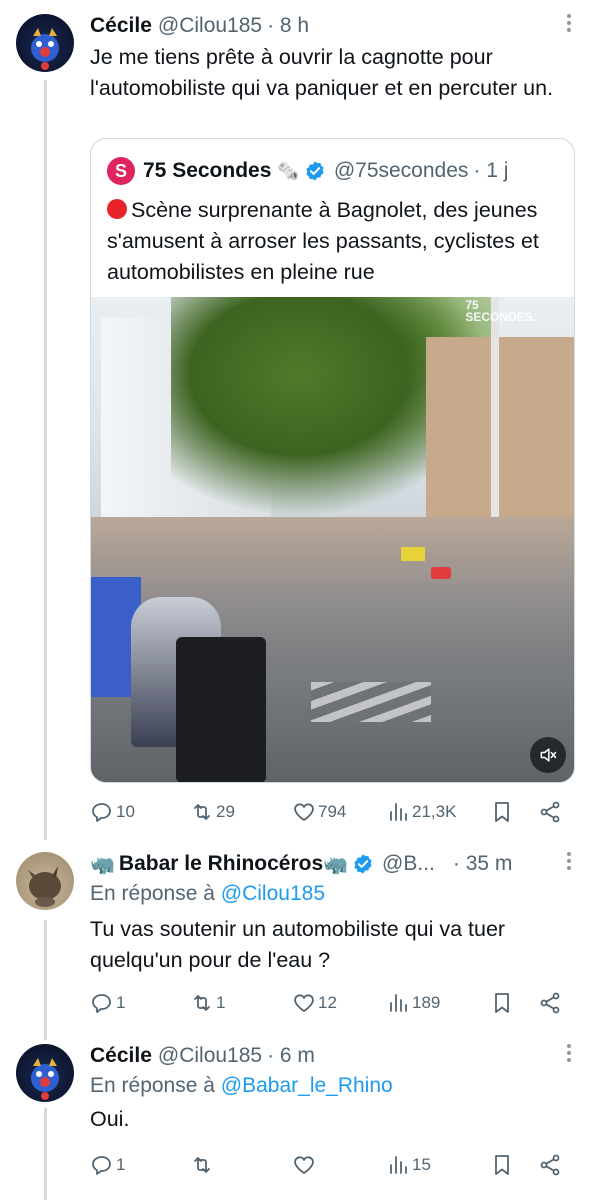 The width and height of the screenshot is (593, 1200). I want to click on timestamp: · 8 h, so click(288, 26).